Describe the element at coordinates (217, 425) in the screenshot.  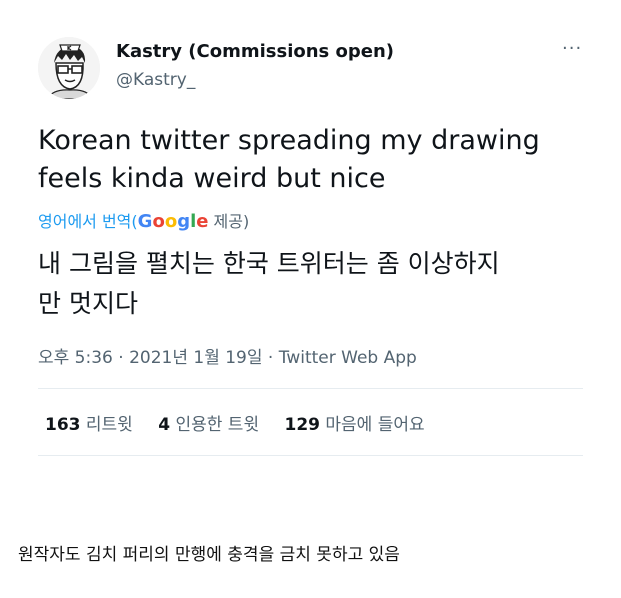
I see `quotes-label: 인용한 트윗` at that location.